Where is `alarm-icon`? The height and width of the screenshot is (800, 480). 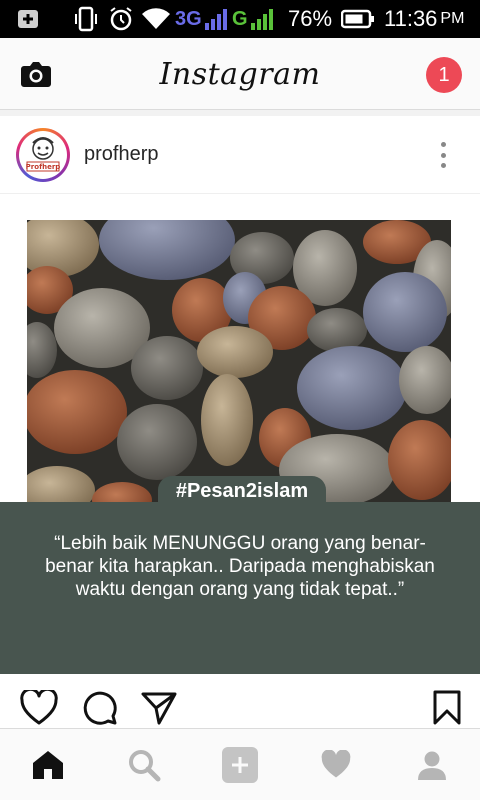
alarm-icon is located at coordinates (121, 19).